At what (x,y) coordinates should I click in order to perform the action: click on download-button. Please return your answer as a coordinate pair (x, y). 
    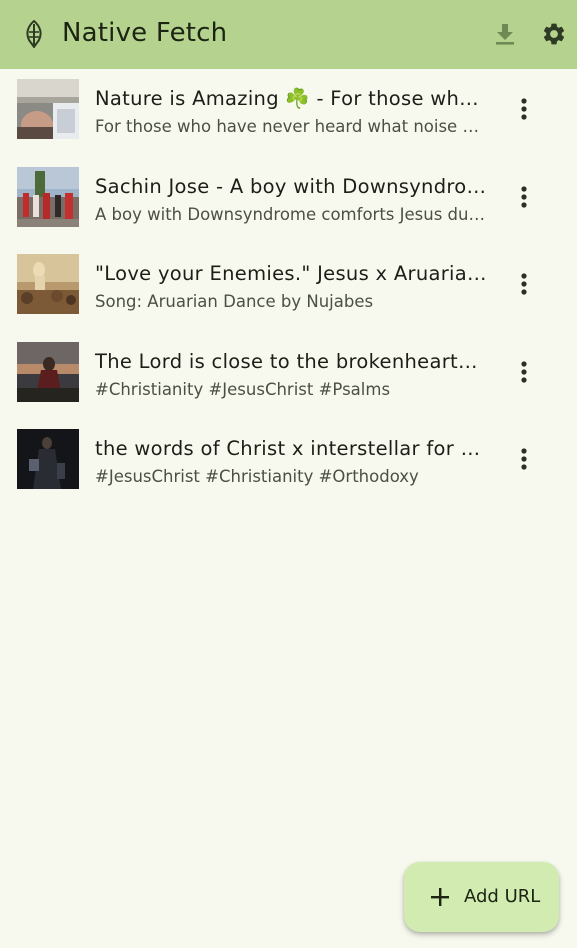
    Looking at the image, I should click on (505, 34).